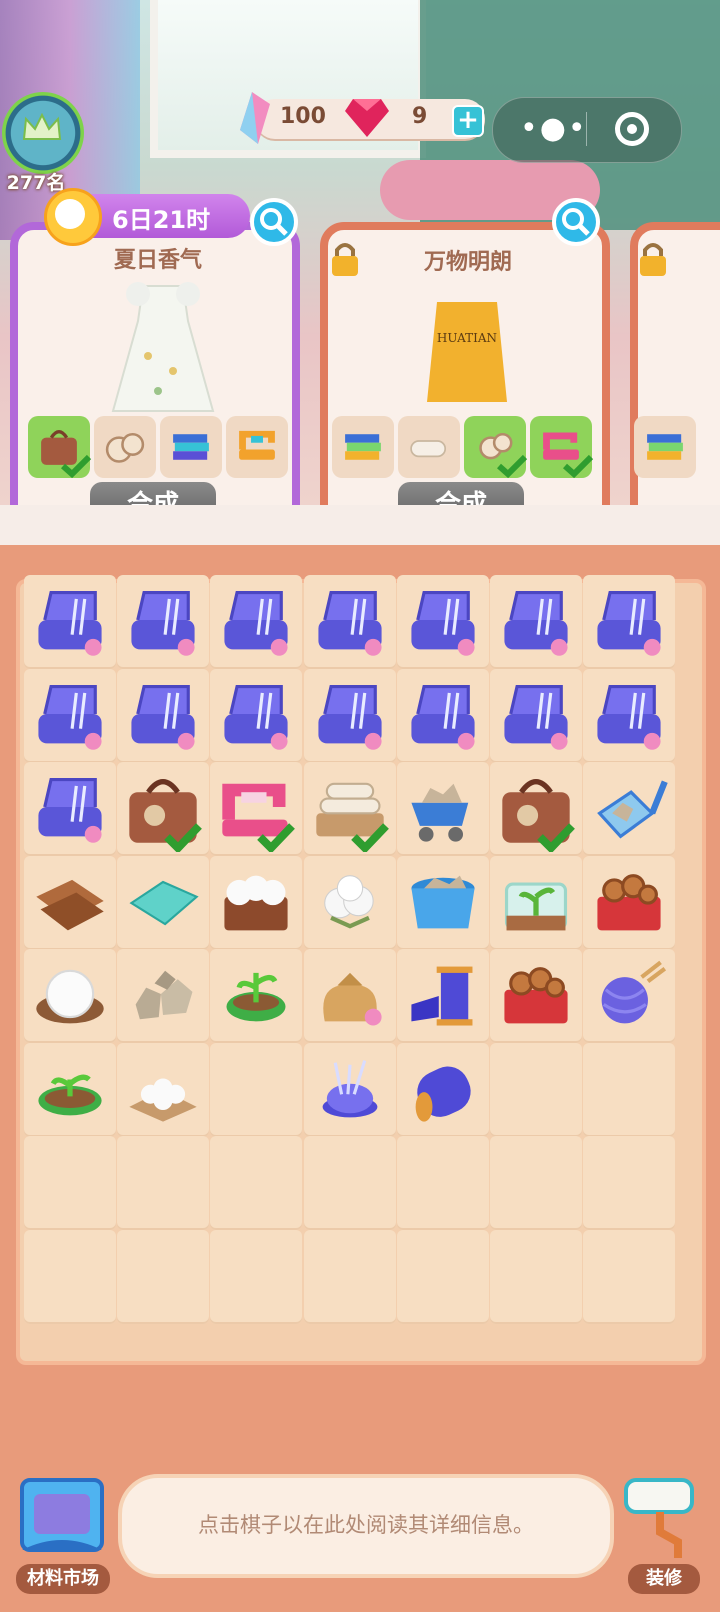 The height and width of the screenshot is (1612, 720). I want to click on material-market-icon, so click(62, 1515).